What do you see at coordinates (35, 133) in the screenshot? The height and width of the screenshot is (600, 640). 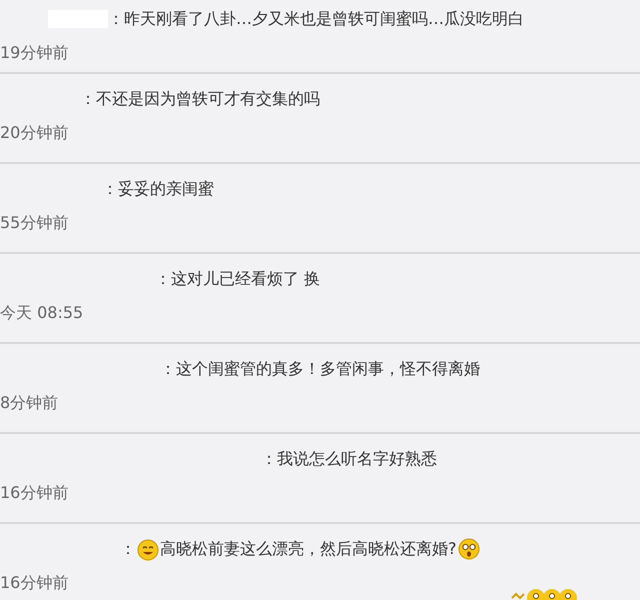 I see `timestamp: 20分钟前` at bounding box center [35, 133].